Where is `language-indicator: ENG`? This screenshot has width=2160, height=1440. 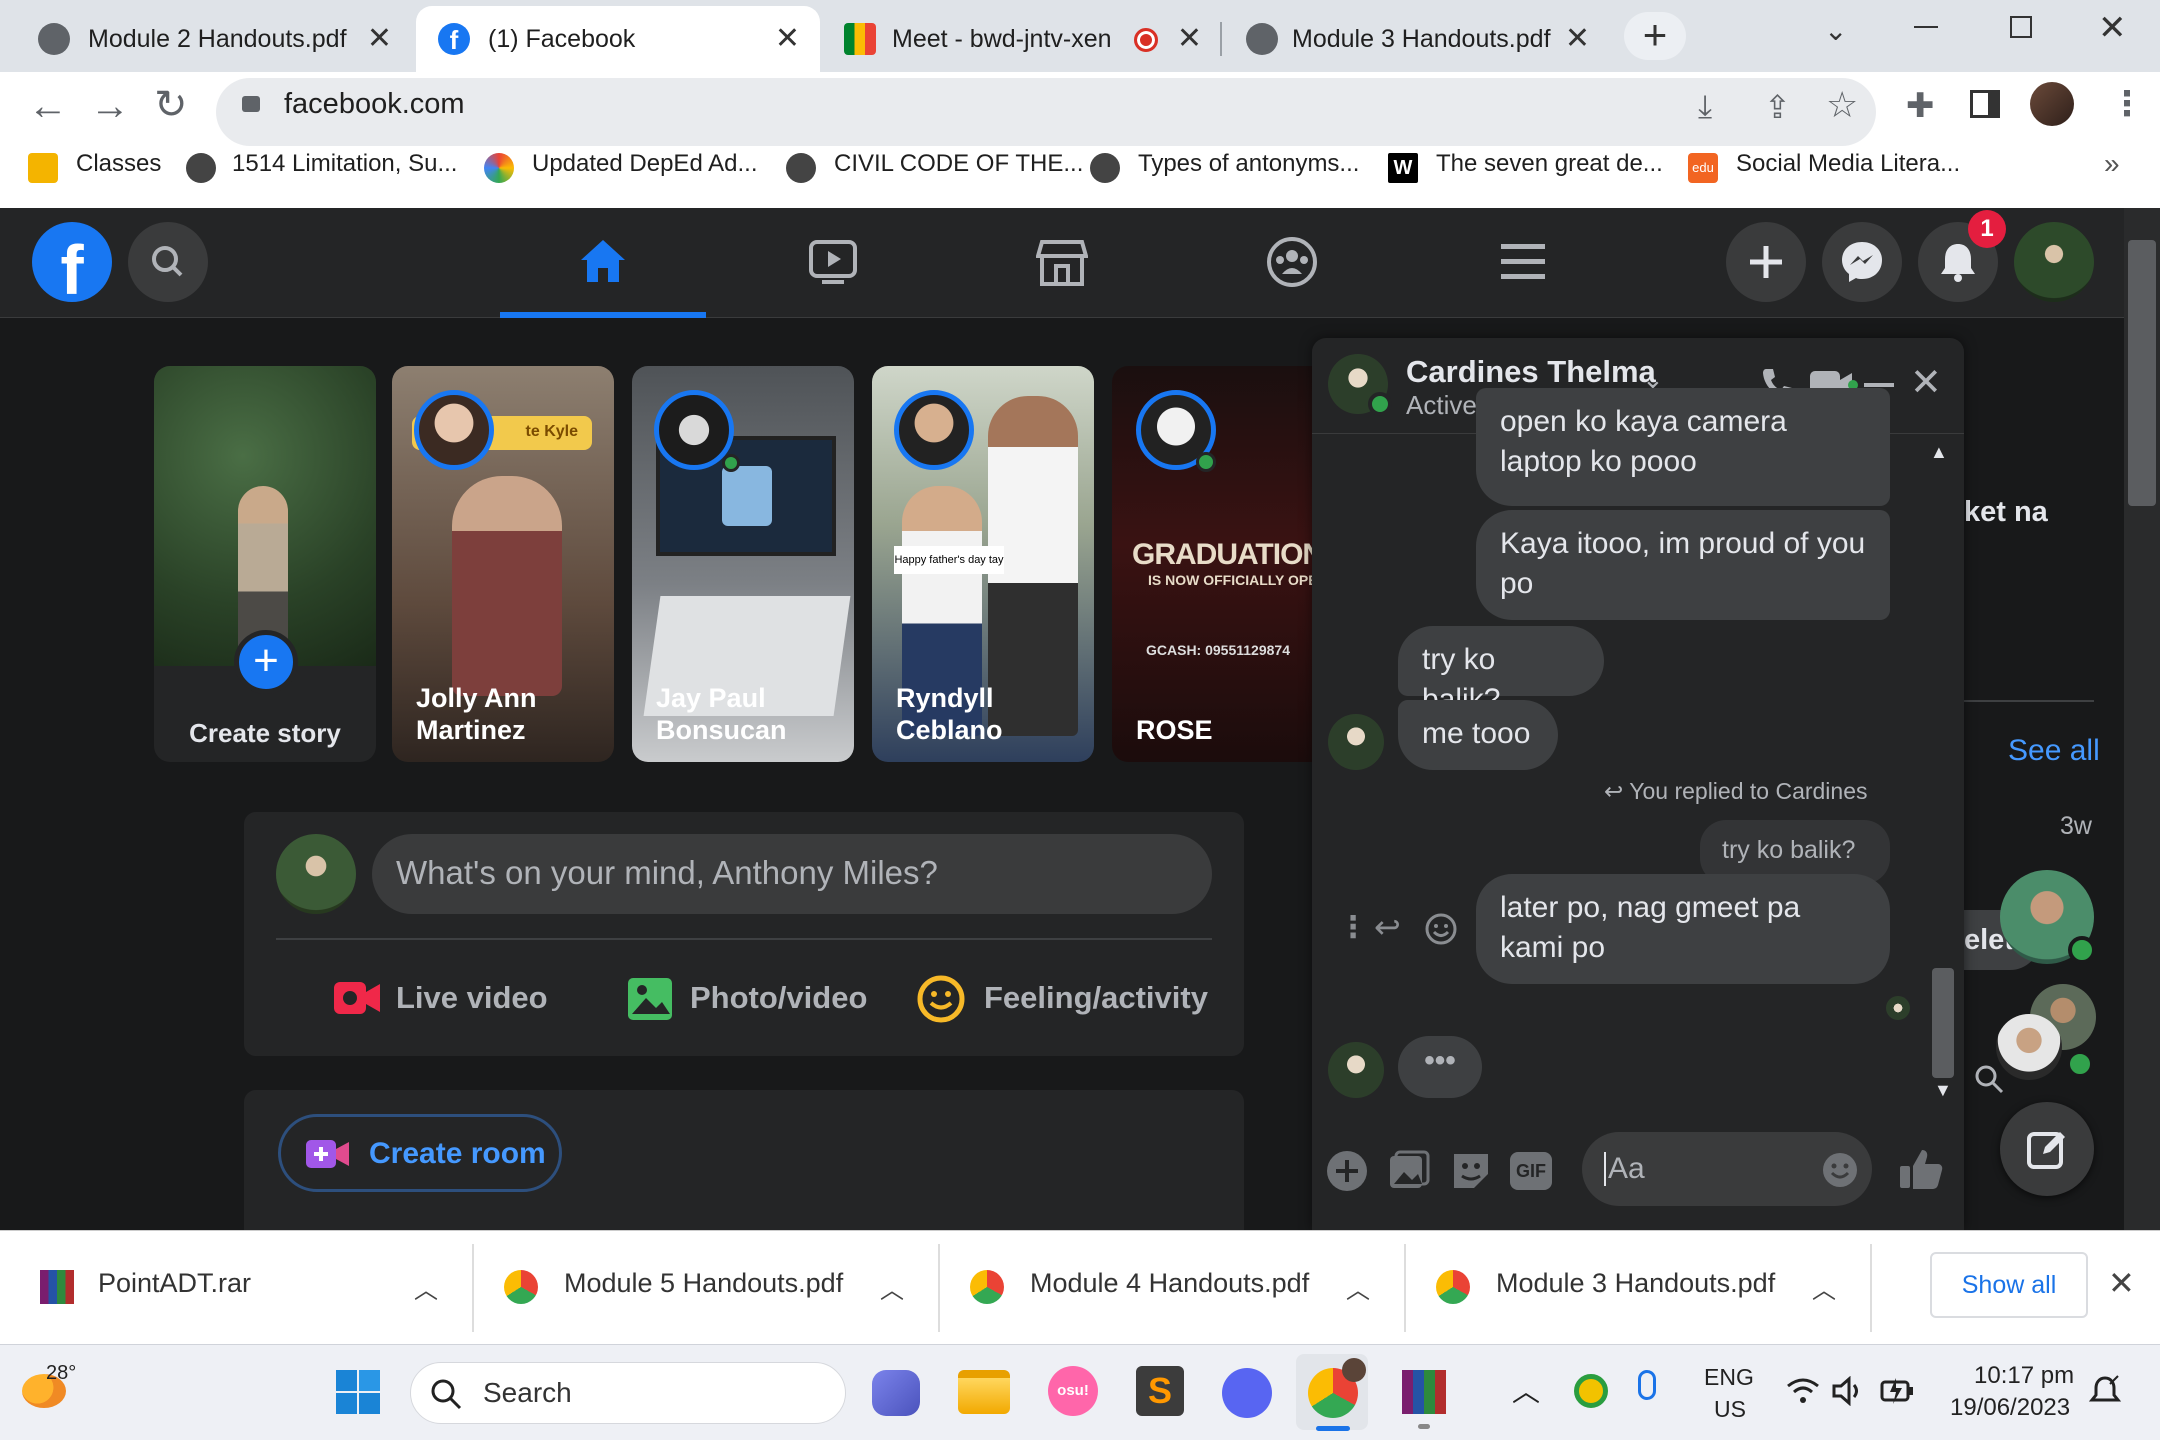 language-indicator: ENG is located at coordinates (1729, 1377).